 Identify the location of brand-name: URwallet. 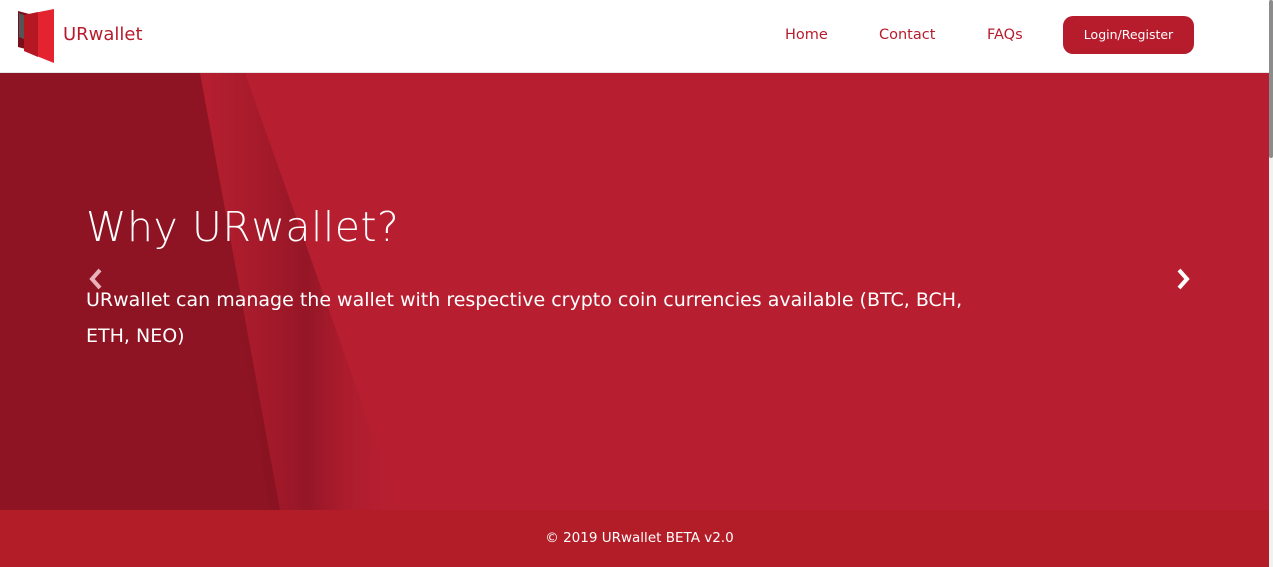
(103, 35).